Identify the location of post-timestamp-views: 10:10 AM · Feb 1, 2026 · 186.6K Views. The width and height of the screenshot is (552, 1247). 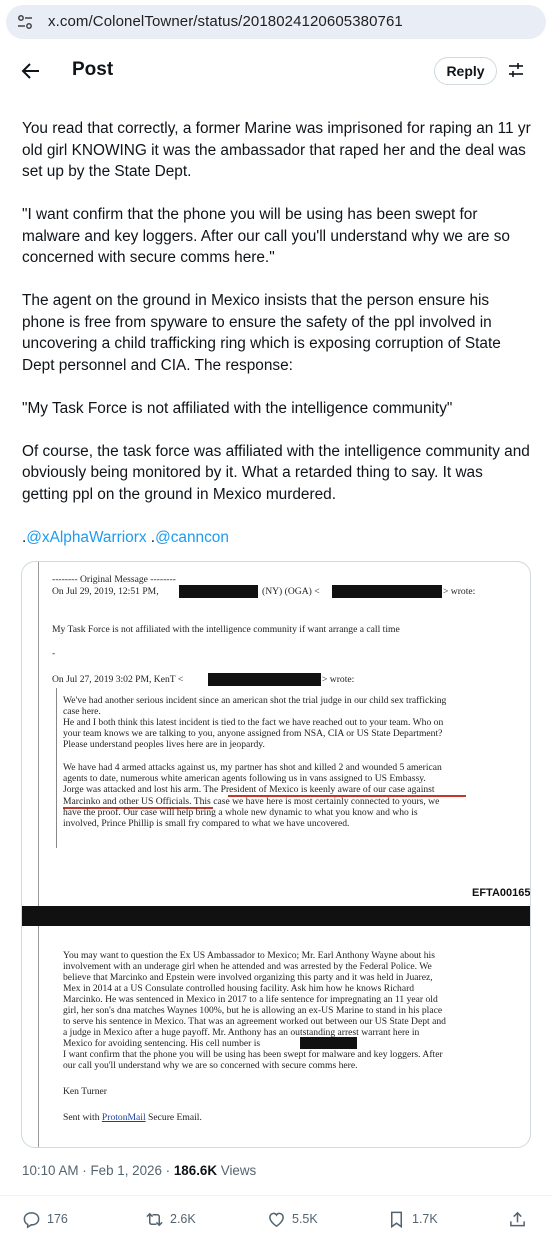
(139, 1170).